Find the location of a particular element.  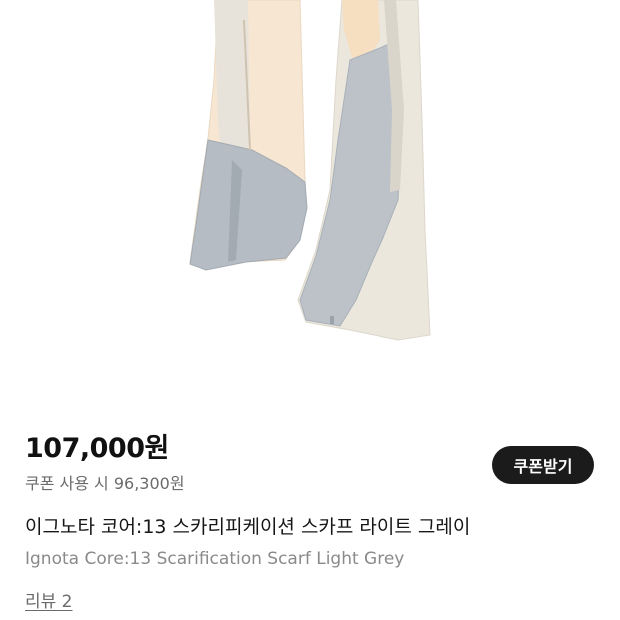

review-link: 리뷰 2 is located at coordinates (49, 602).